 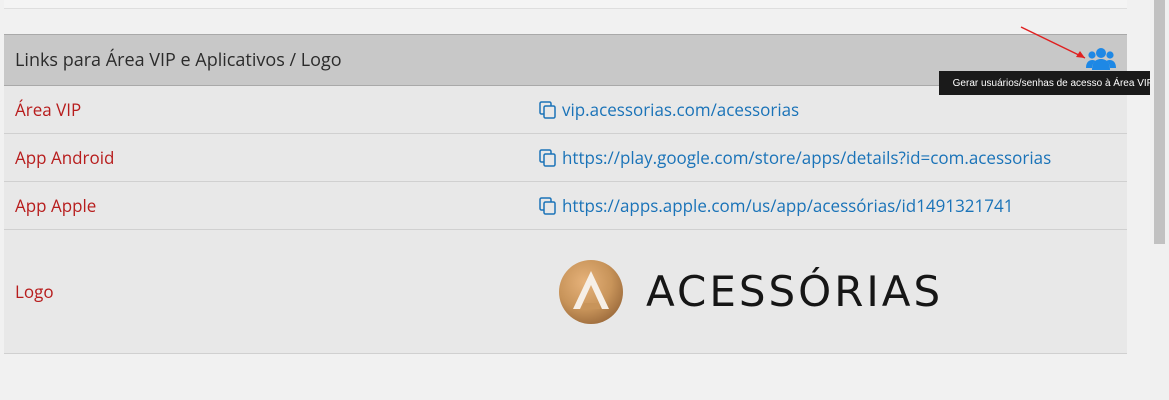 I want to click on company-logo: ACESSÓRIAS, so click(x=750, y=292).